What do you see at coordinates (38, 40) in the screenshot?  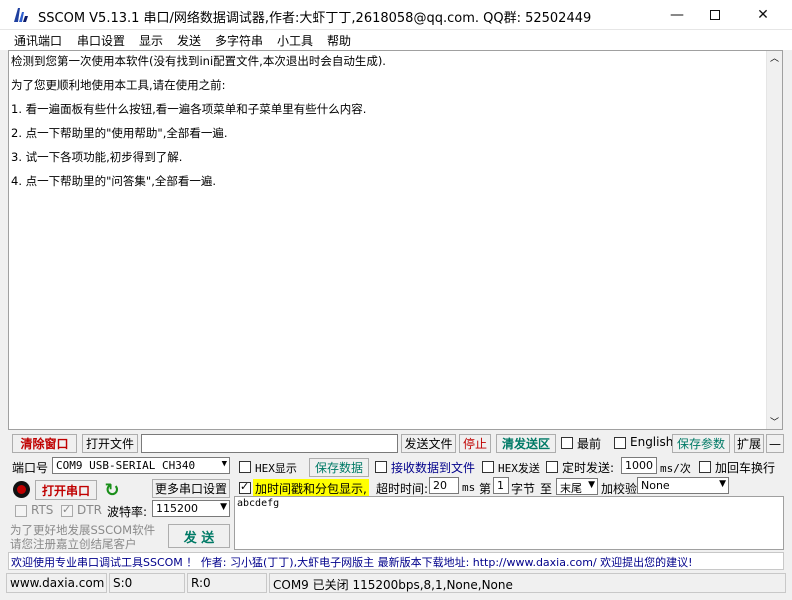 I see `menu-comm-port: 通讯端口` at bounding box center [38, 40].